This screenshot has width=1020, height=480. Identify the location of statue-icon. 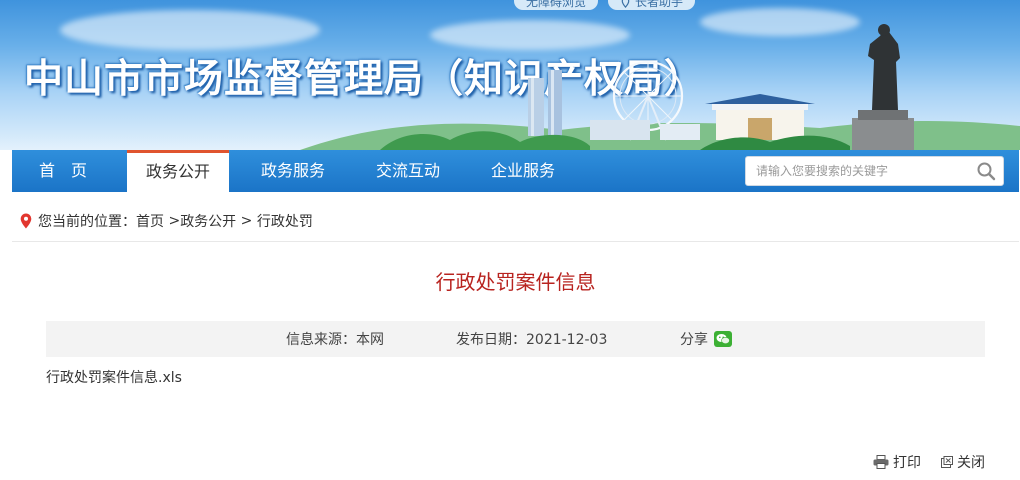
(883, 87).